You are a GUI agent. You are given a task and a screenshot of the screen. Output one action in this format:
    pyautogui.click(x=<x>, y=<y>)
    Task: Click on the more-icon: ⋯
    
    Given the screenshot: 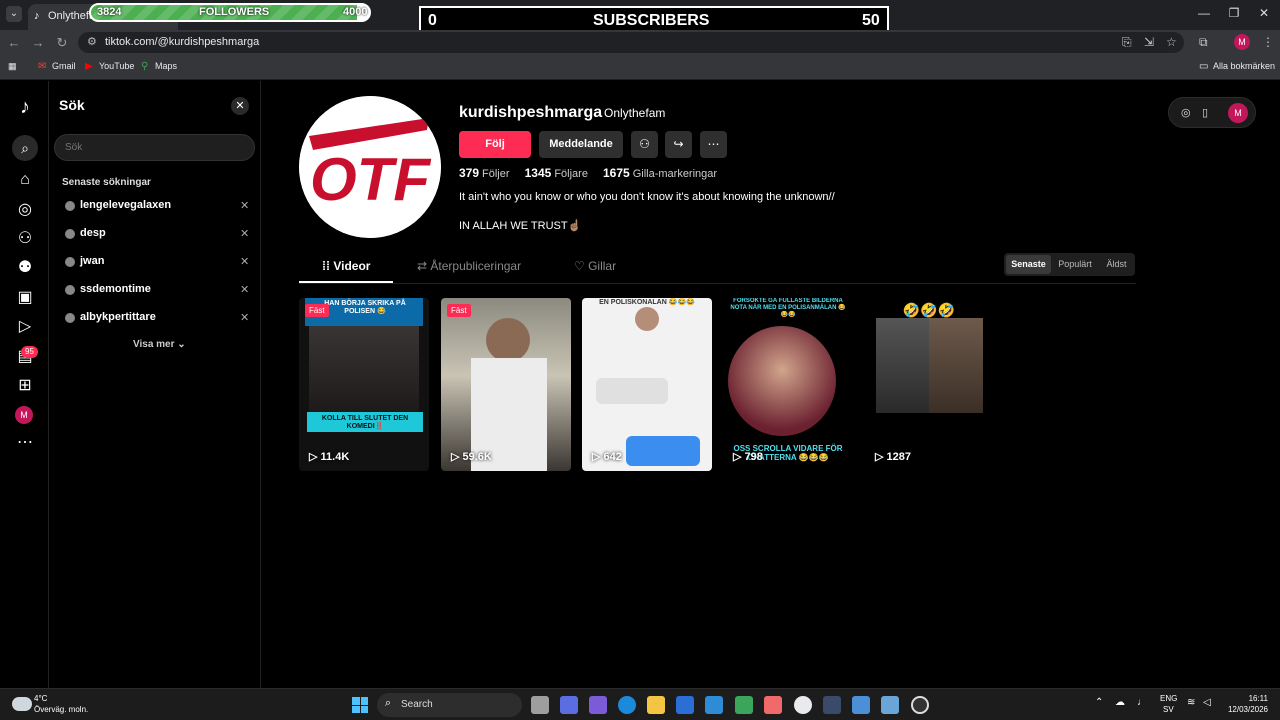 What is the action you would take?
    pyautogui.click(x=25, y=443)
    